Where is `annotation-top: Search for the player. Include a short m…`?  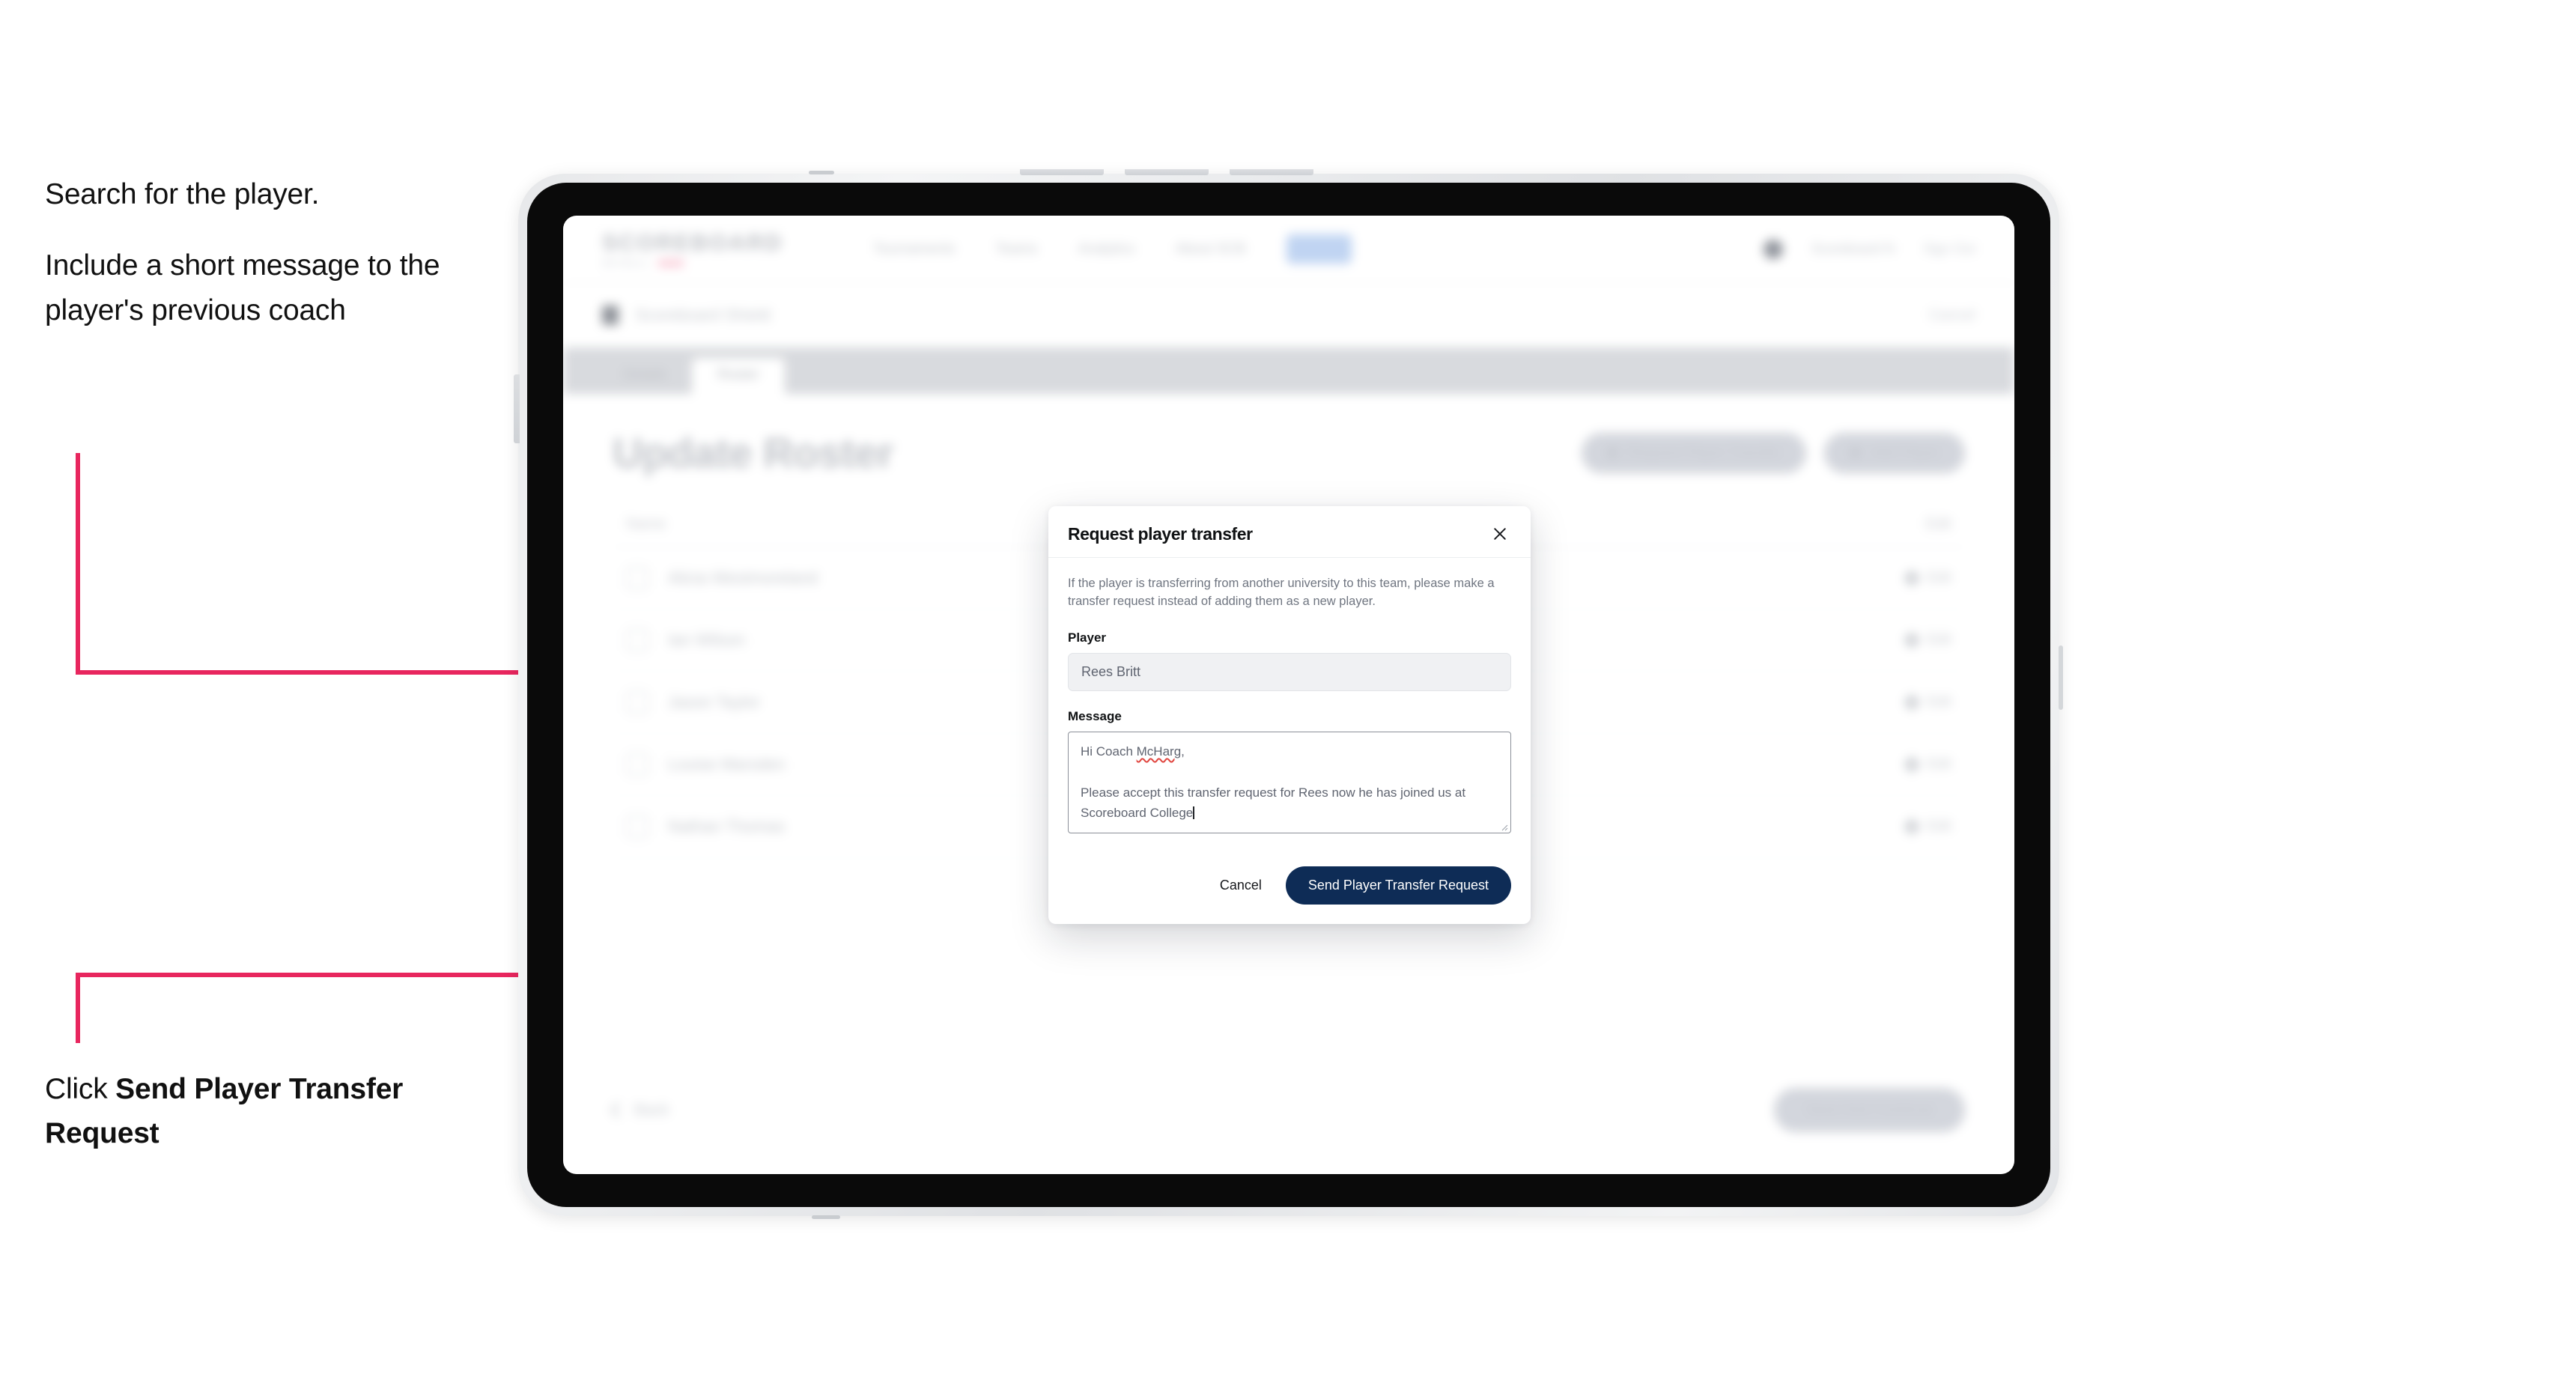
annotation-top: Search for the player. Include a short m… is located at coordinates (269, 252).